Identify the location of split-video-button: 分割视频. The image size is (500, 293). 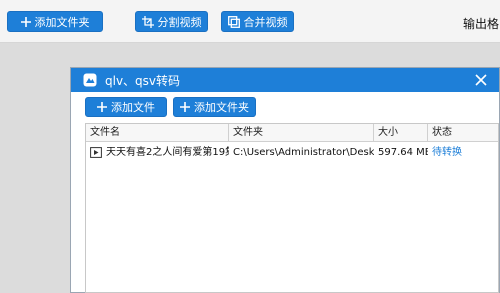
(171, 21).